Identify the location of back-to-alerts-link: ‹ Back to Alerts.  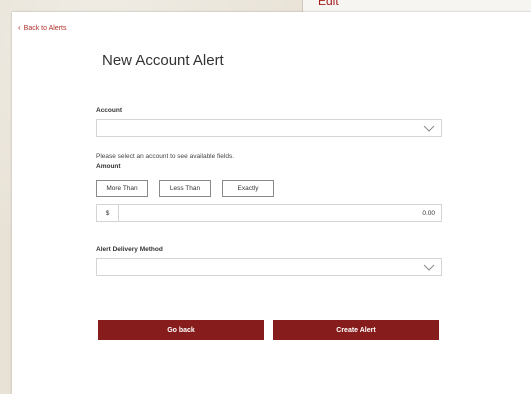
(42, 28).